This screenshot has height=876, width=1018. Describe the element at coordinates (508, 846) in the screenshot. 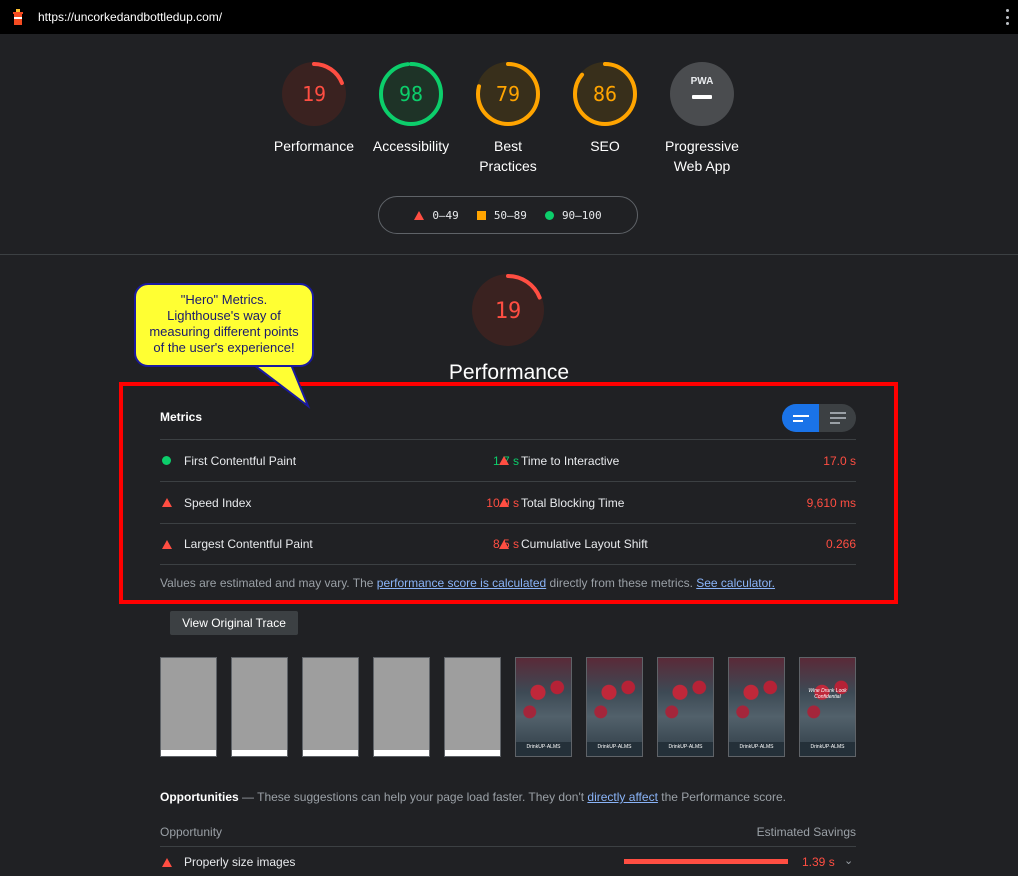

I see `divider` at that location.